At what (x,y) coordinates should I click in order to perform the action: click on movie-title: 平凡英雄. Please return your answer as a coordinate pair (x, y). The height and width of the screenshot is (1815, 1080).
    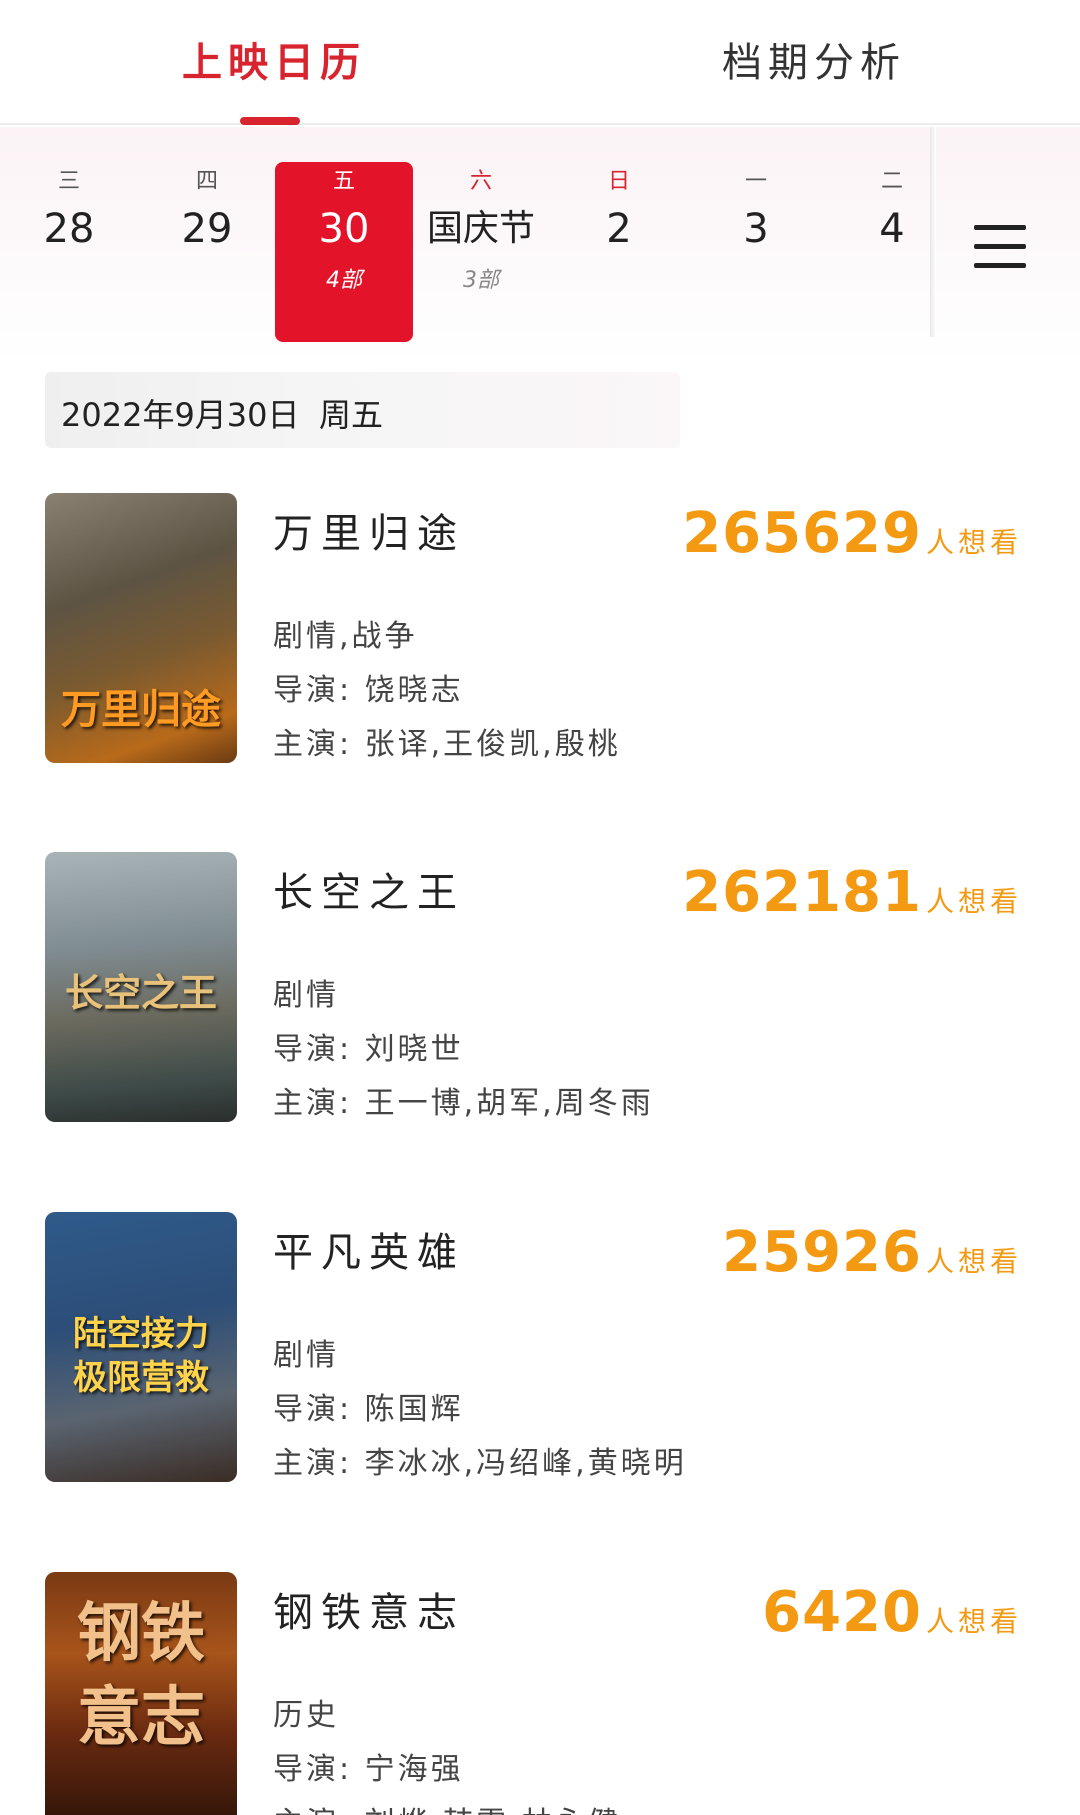
    Looking at the image, I should click on (369, 1249).